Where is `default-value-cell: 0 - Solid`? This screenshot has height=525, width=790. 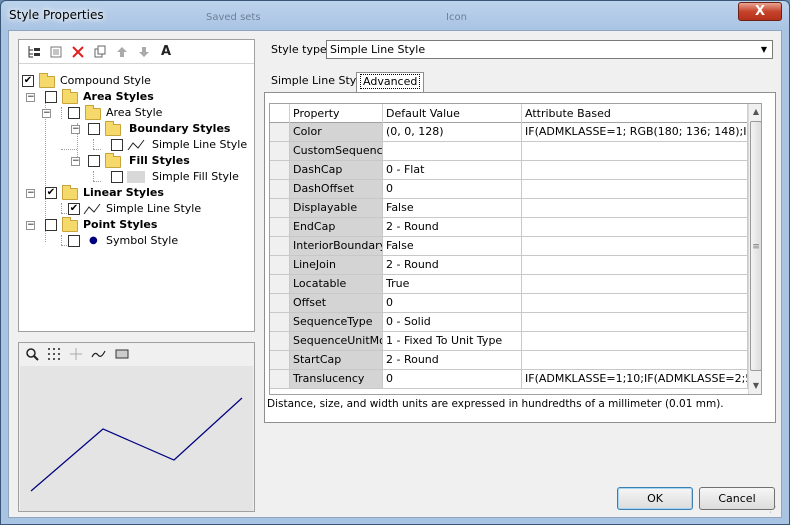
default-value-cell: 0 - Solid is located at coordinates (452, 322).